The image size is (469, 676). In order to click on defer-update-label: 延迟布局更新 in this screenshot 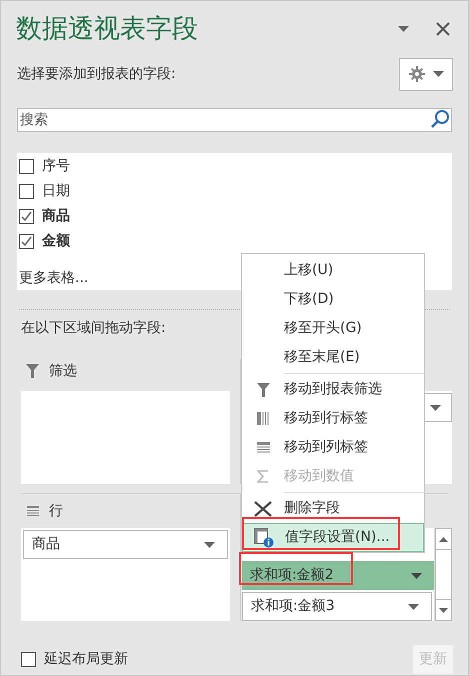, I will do `click(86, 659)`.